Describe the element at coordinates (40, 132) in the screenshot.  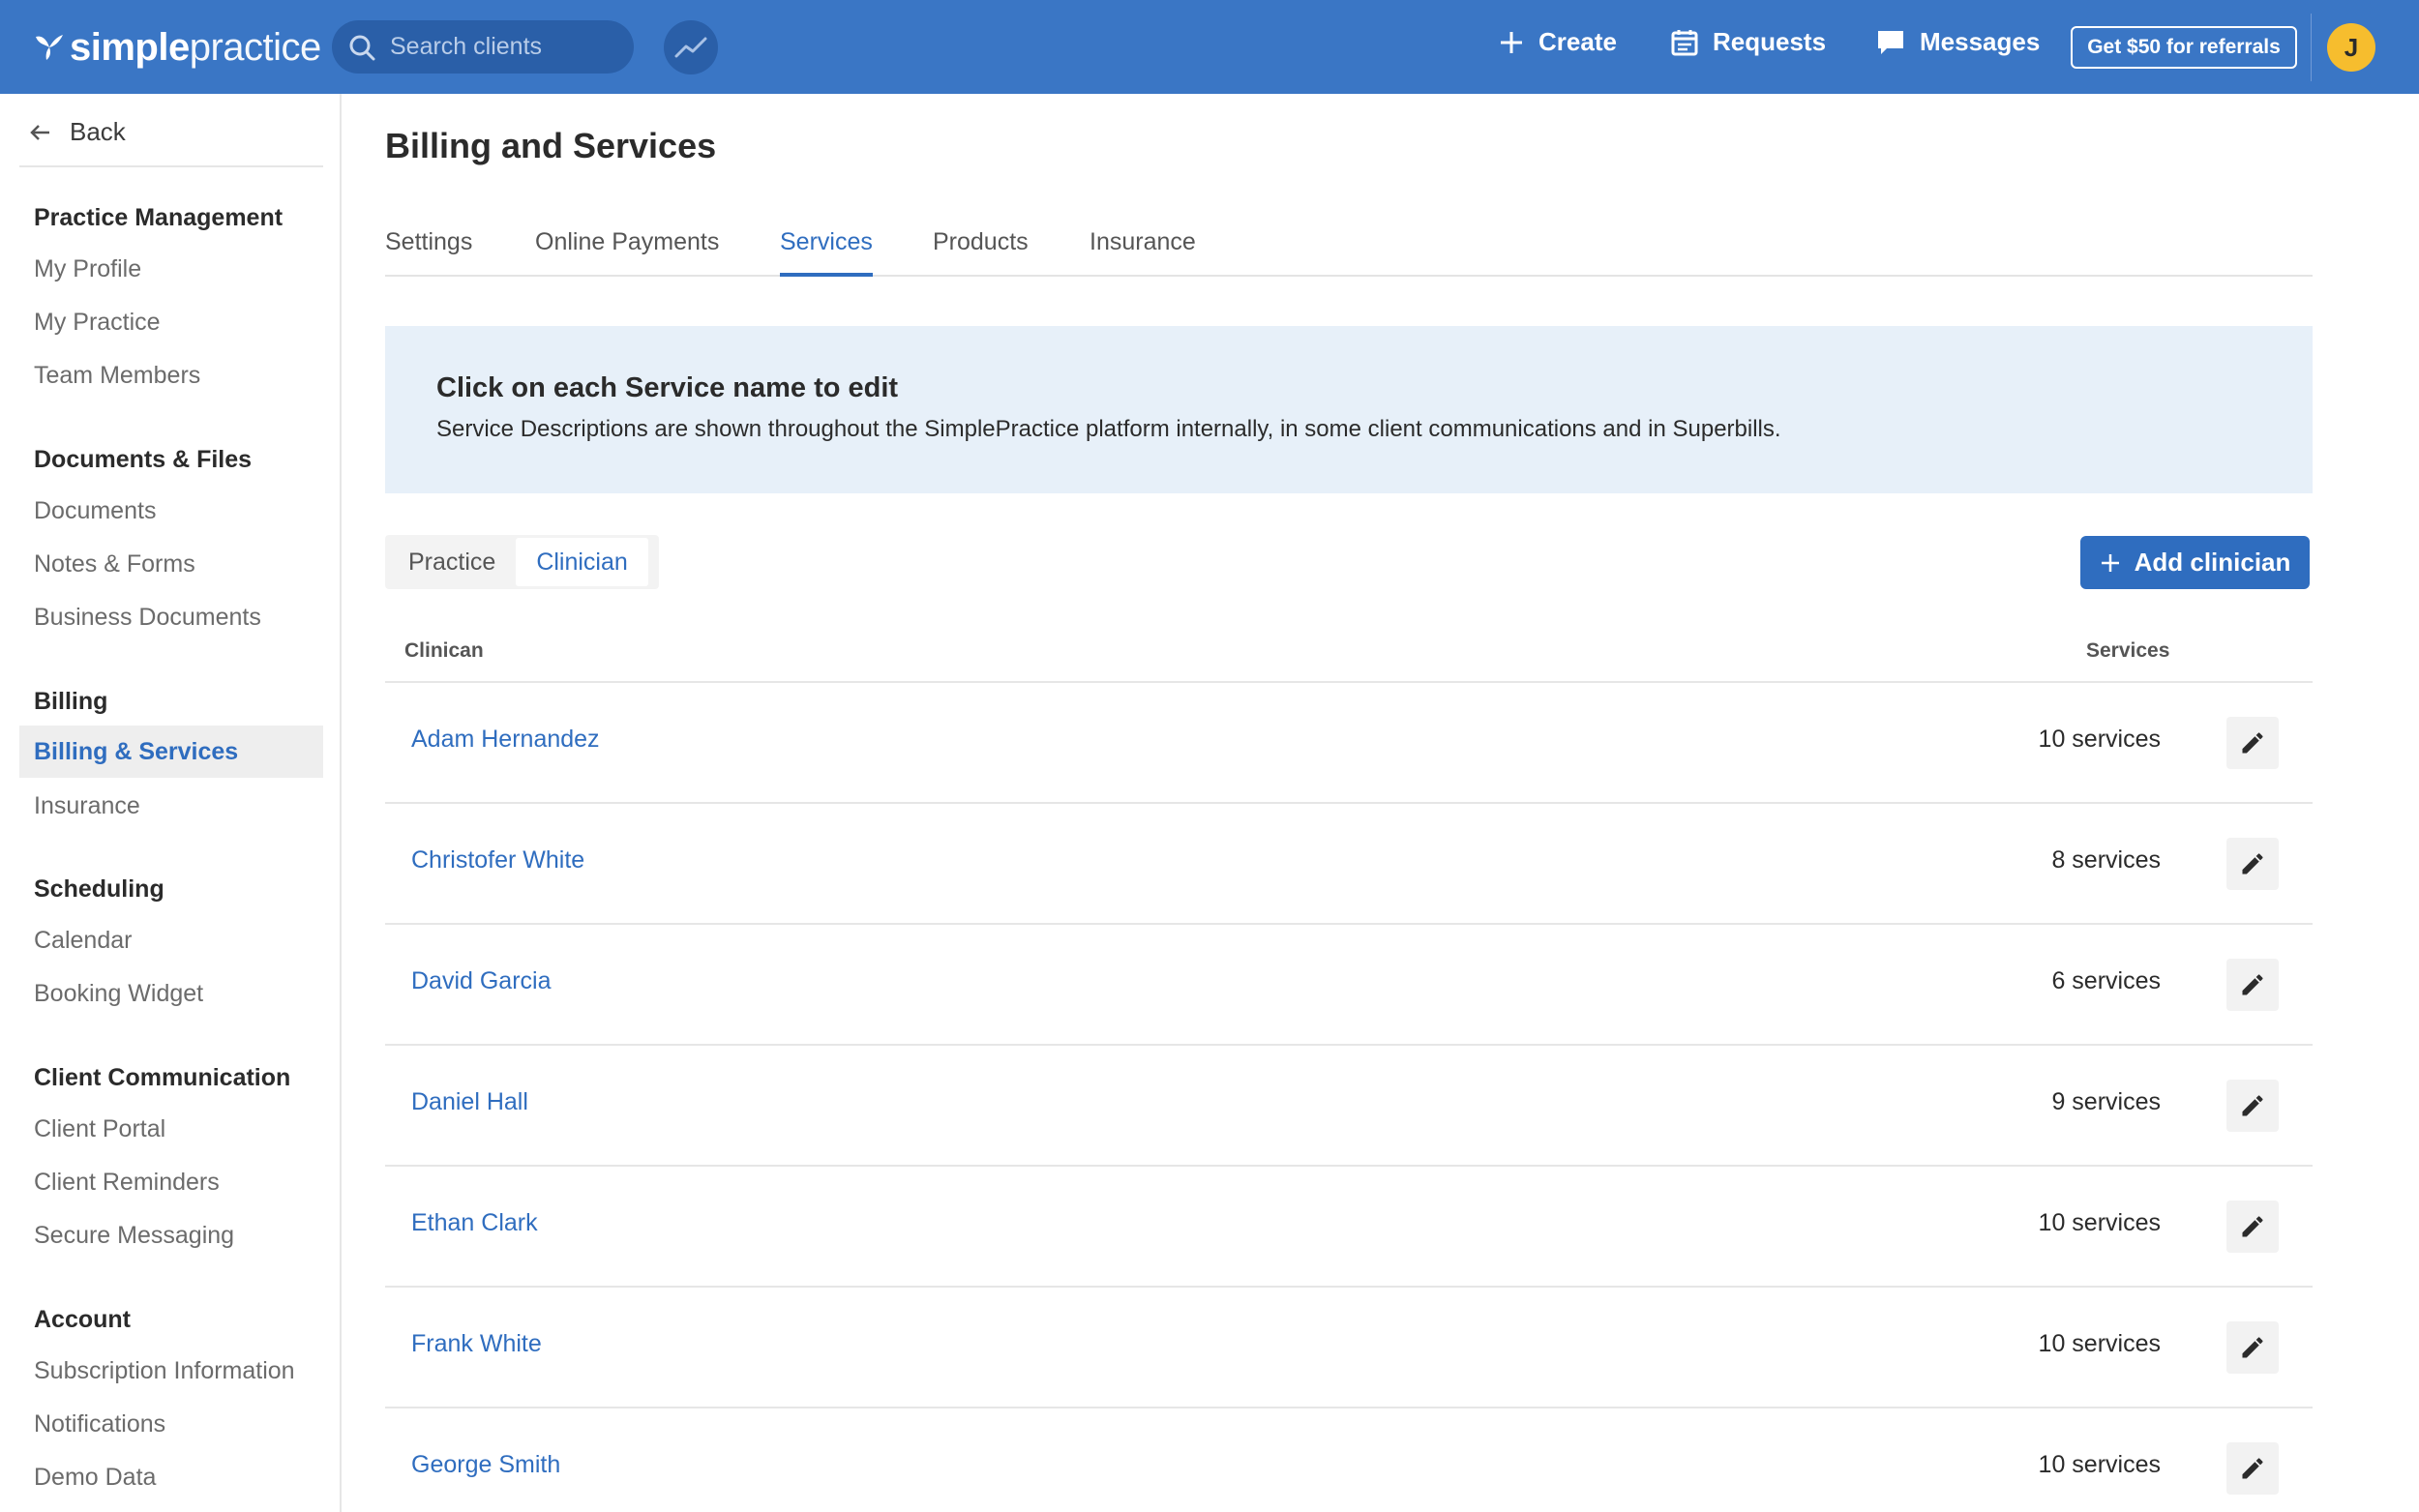
I see `arrow-left-icon` at that location.